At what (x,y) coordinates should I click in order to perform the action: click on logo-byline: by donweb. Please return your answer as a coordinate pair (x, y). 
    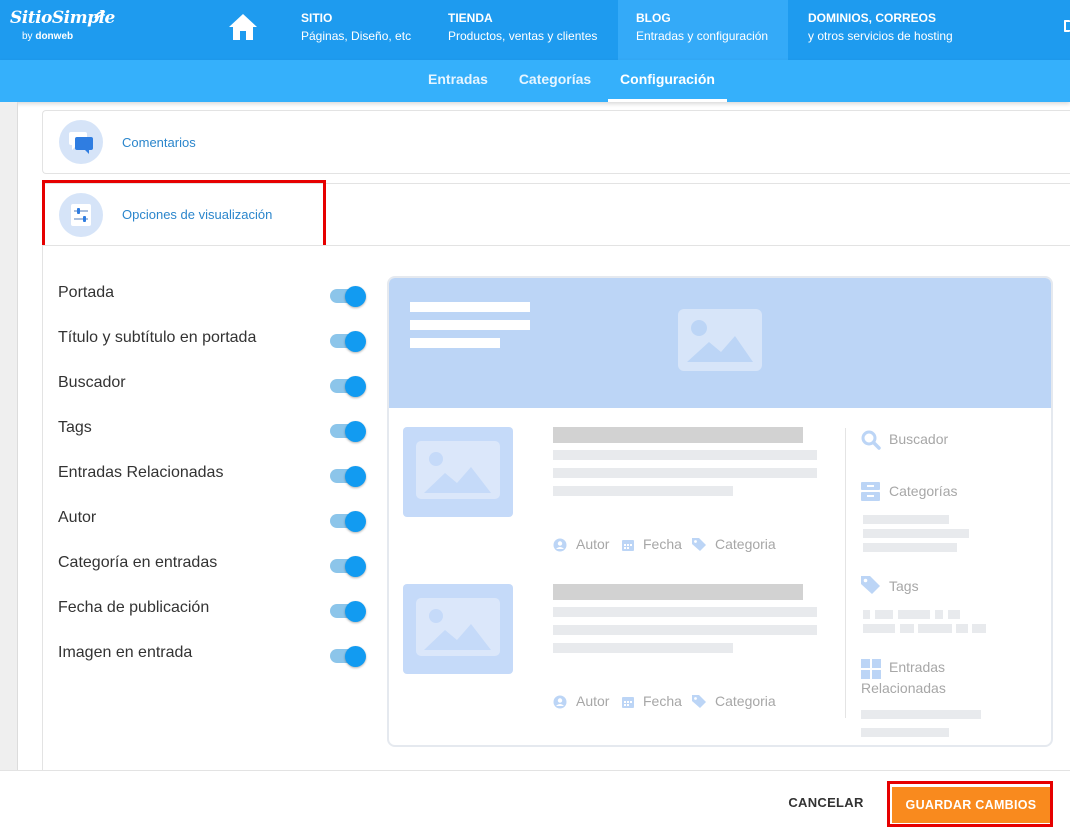
    Looking at the image, I should click on (47, 36).